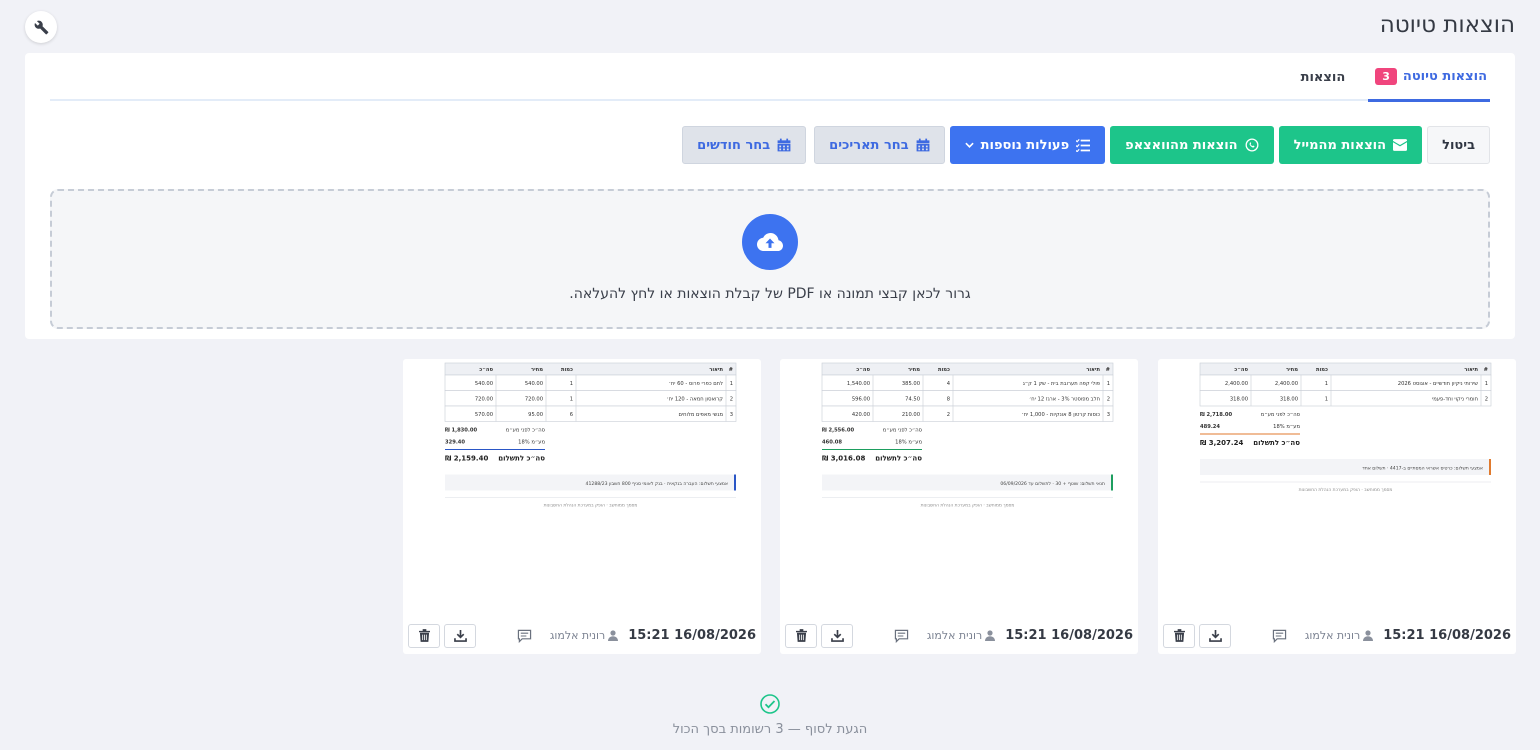 The height and width of the screenshot is (750, 1540). Describe the element at coordinates (819, 635) in the screenshot. I see `card-actions` at that location.